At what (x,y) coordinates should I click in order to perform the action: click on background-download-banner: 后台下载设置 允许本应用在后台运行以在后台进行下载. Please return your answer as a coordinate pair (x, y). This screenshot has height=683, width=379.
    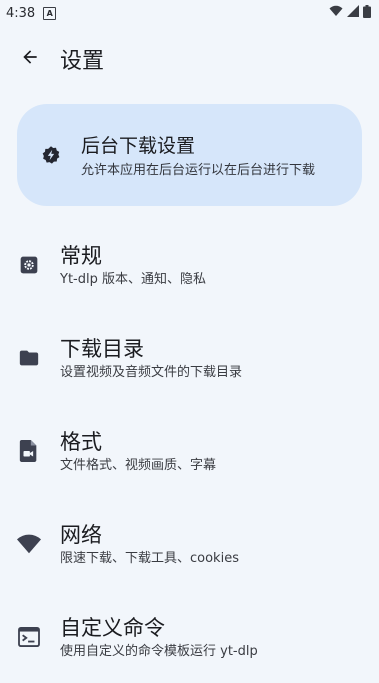
    Looking at the image, I should click on (189, 155).